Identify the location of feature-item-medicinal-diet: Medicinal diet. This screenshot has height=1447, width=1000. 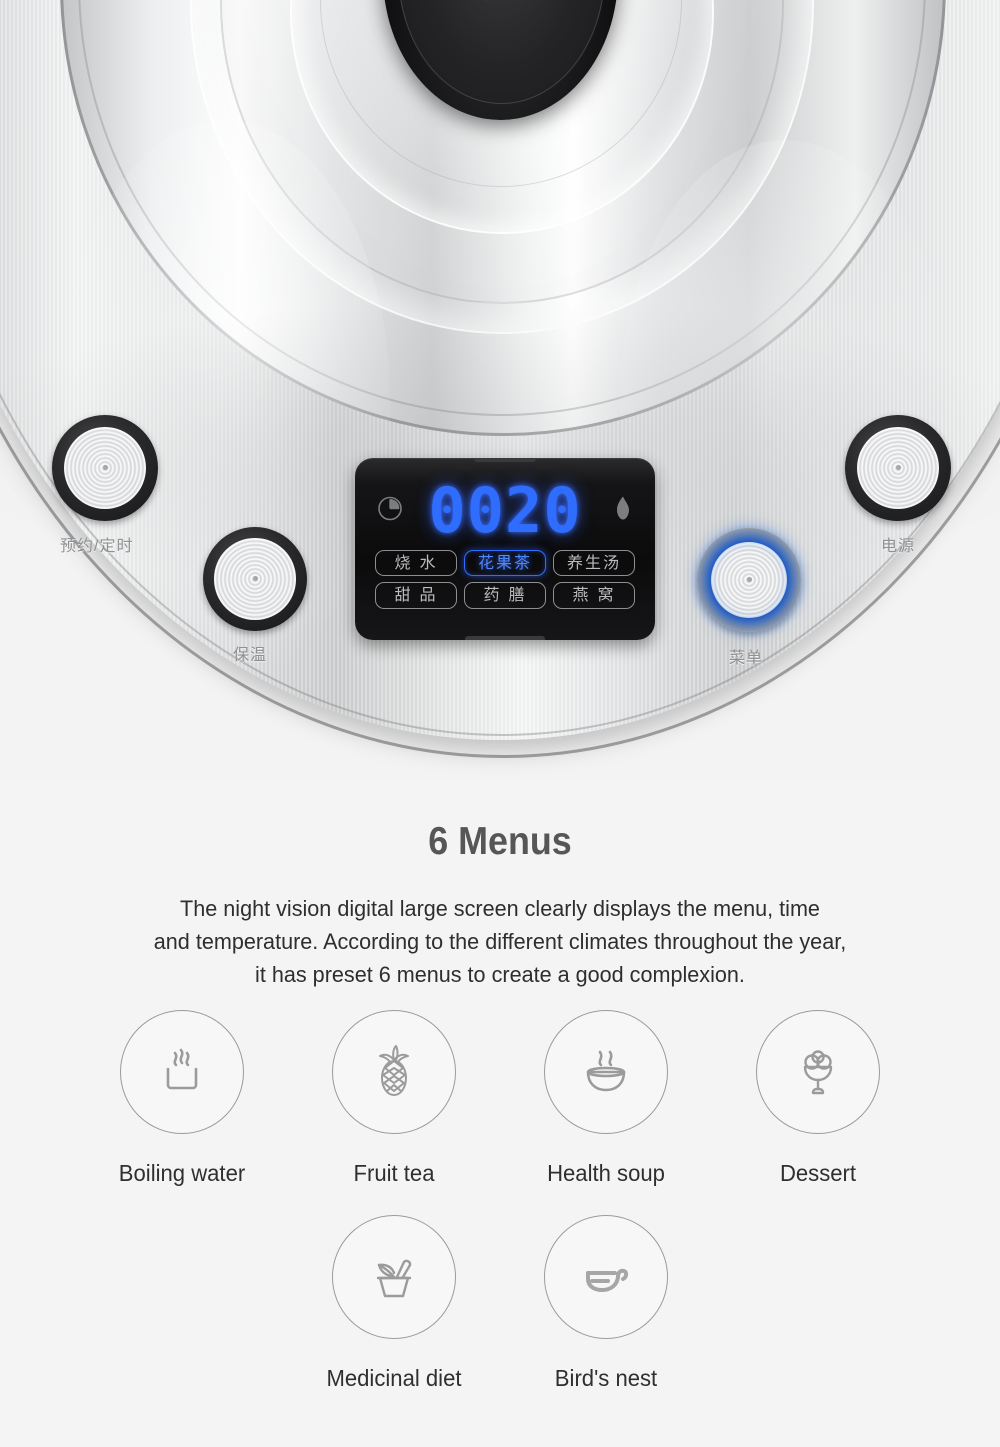
(394, 1303).